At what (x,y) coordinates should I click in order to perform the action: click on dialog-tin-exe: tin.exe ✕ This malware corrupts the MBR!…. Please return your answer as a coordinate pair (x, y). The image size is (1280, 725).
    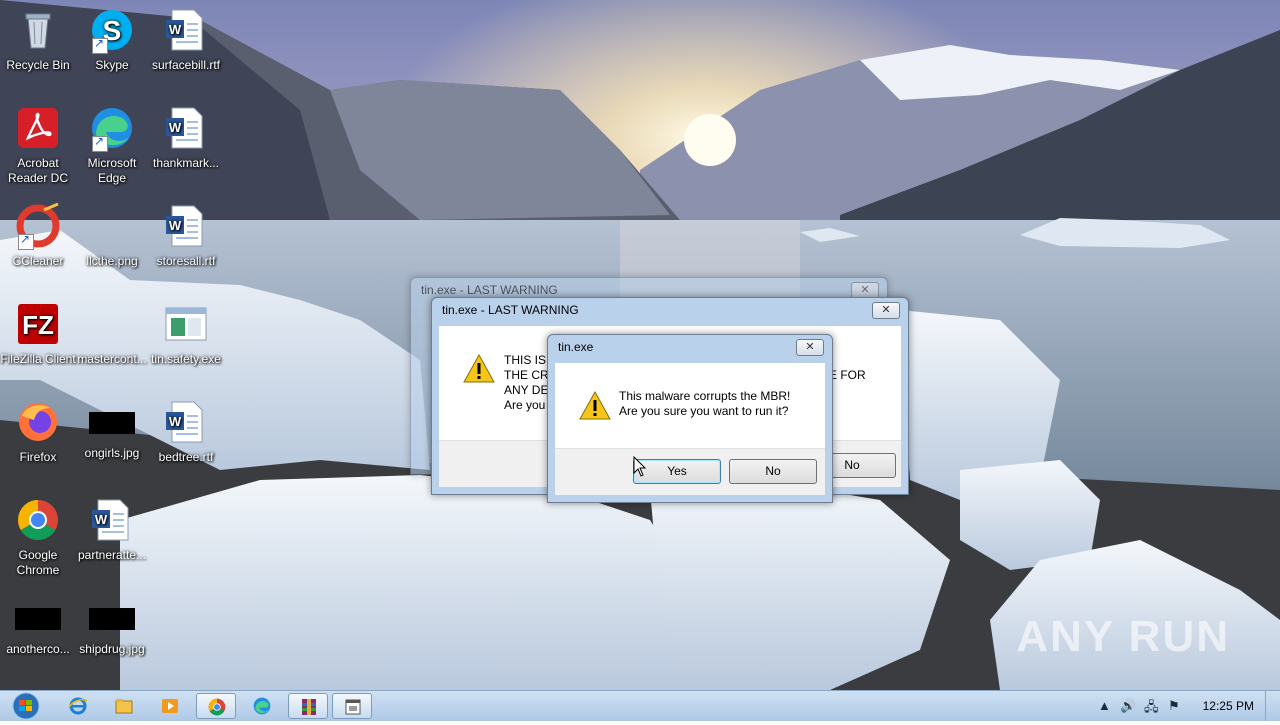
    Looking at the image, I should click on (690, 418).